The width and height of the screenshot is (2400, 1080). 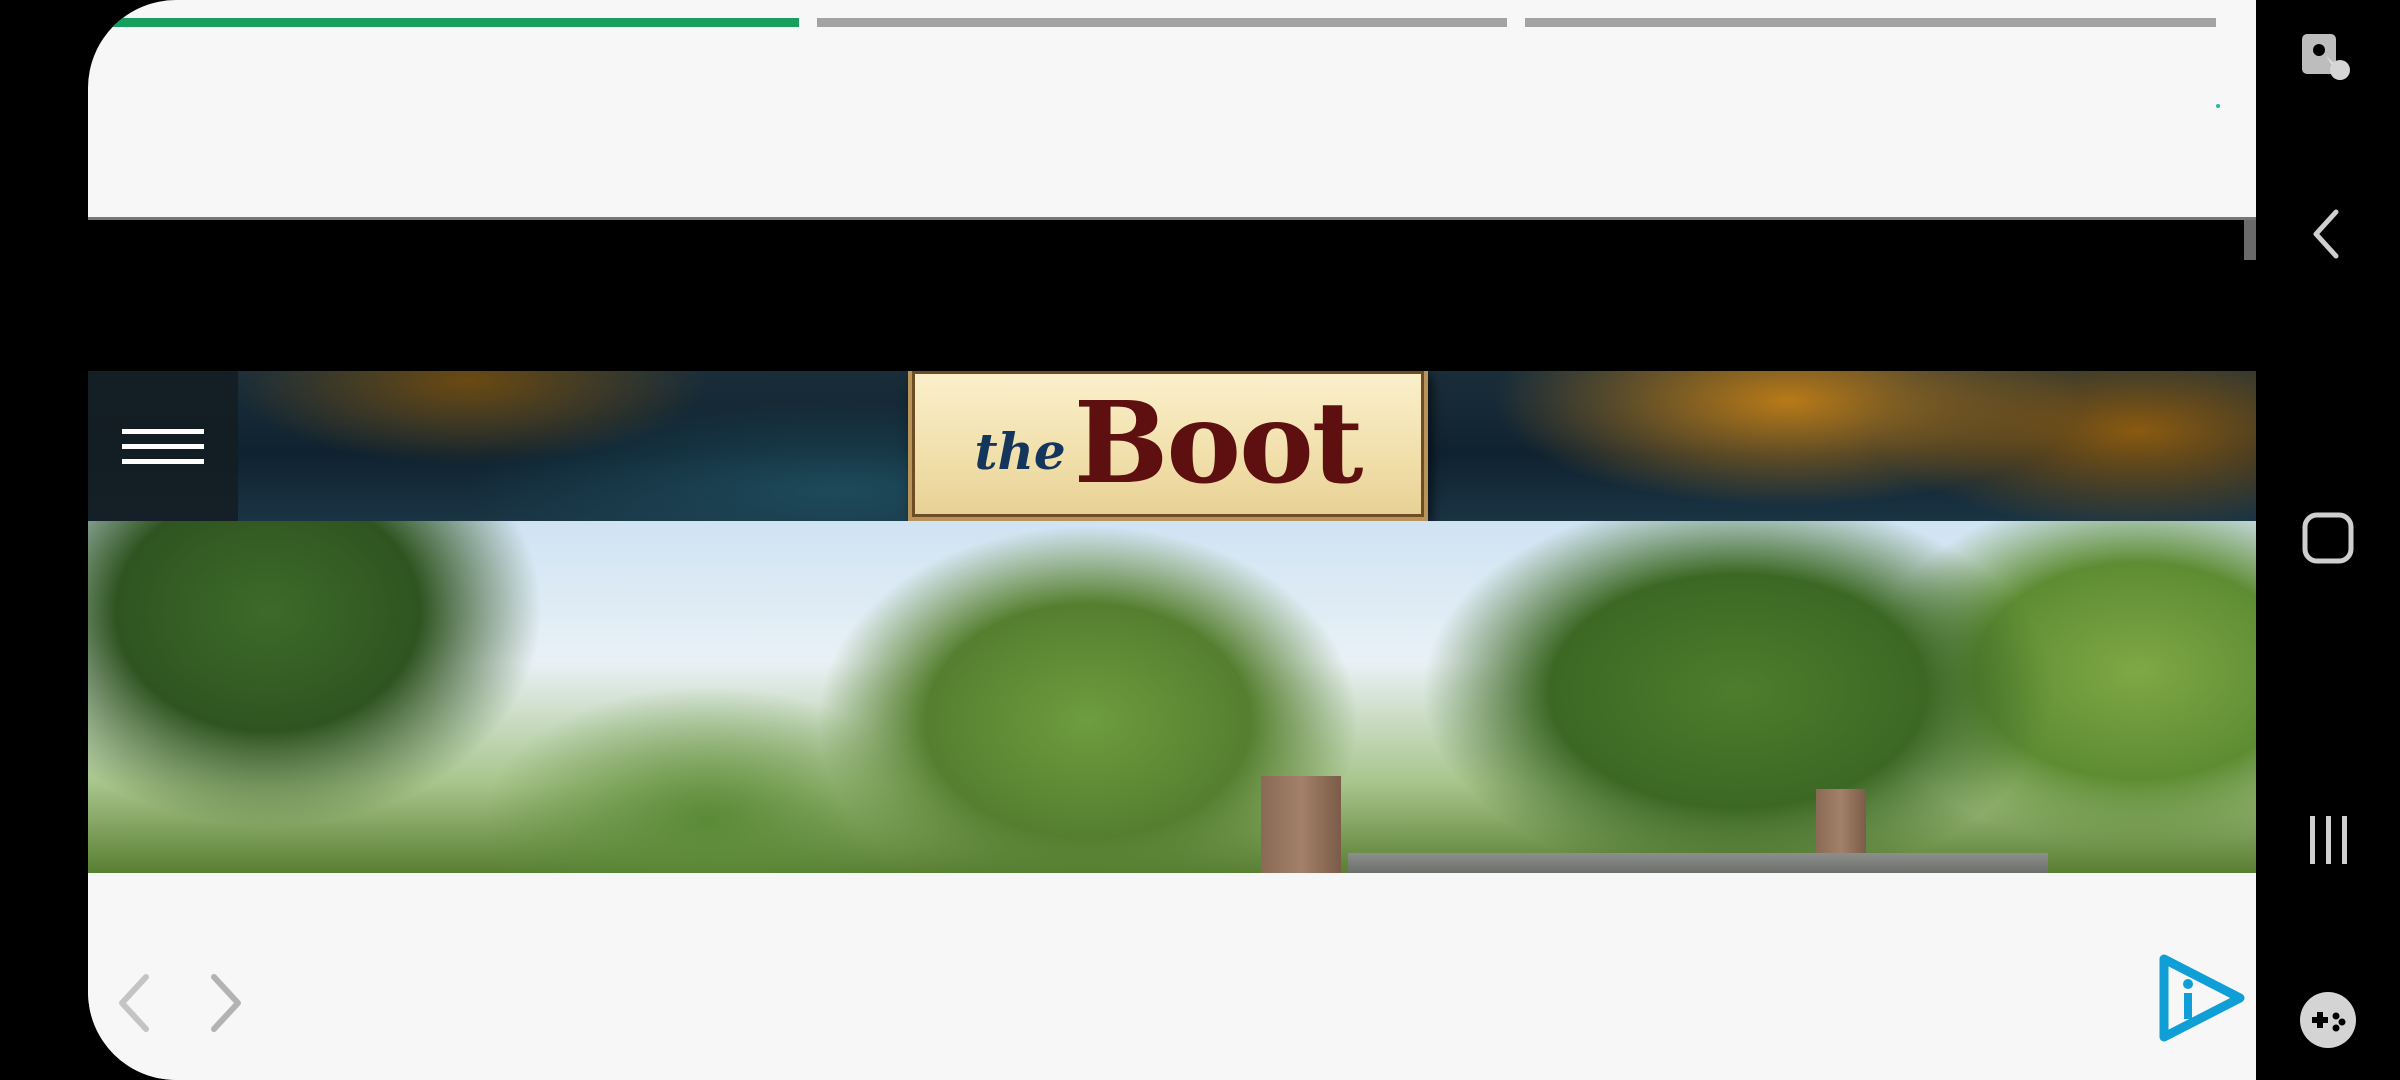 I want to click on logo-prefix: the, so click(x=1020, y=451).